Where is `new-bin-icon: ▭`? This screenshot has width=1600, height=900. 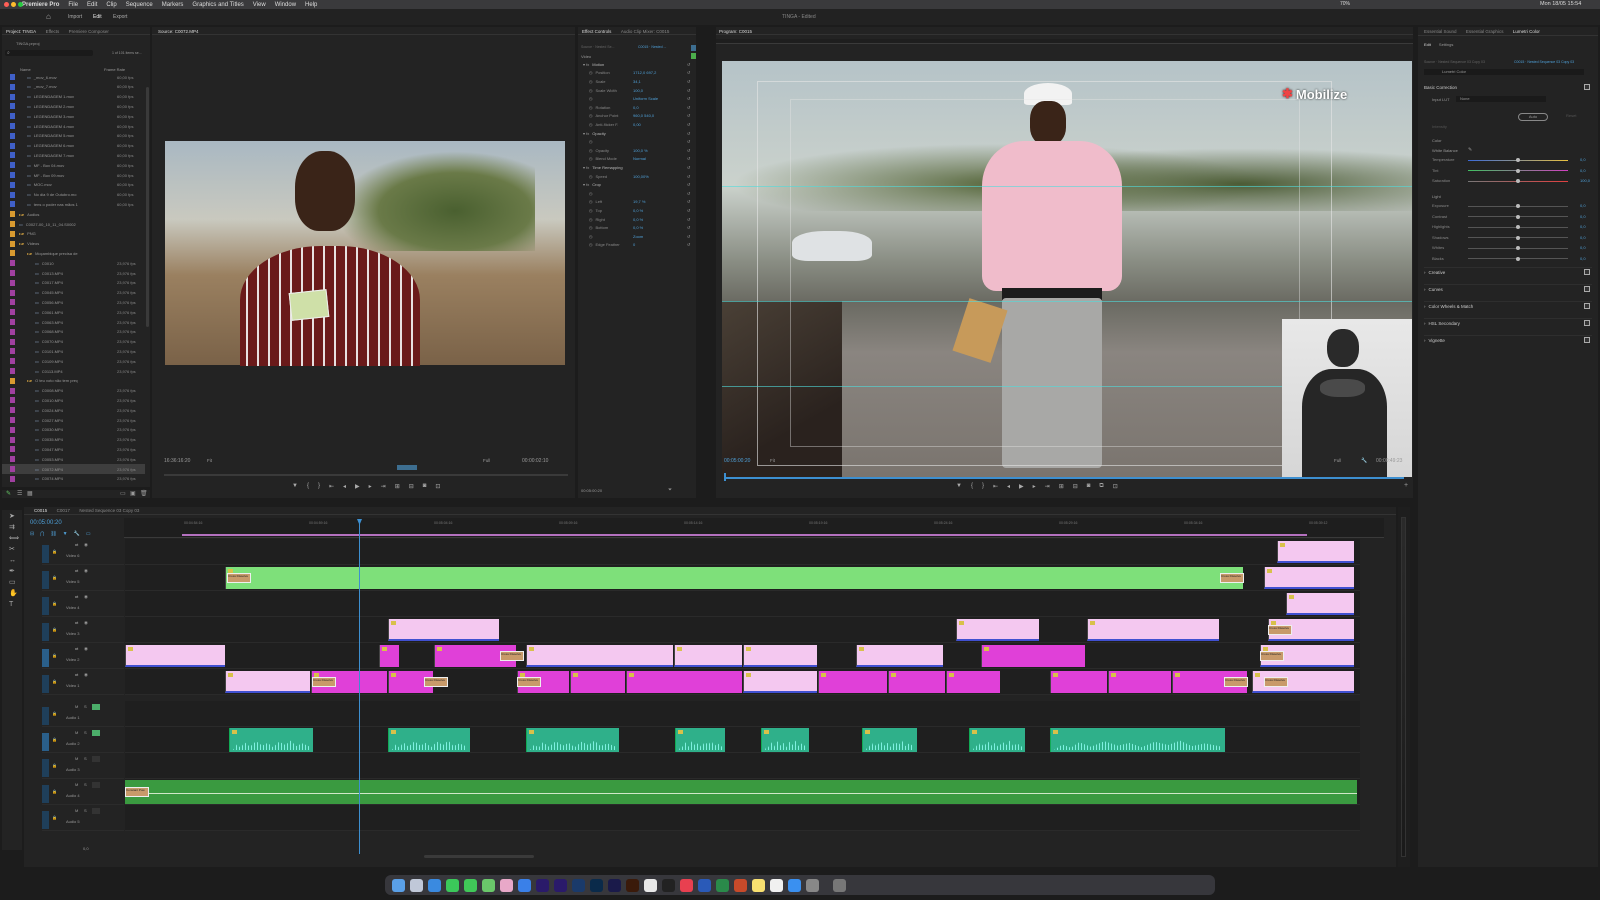
new-bin-icon: ▭ is located at coordinates (123, 493).